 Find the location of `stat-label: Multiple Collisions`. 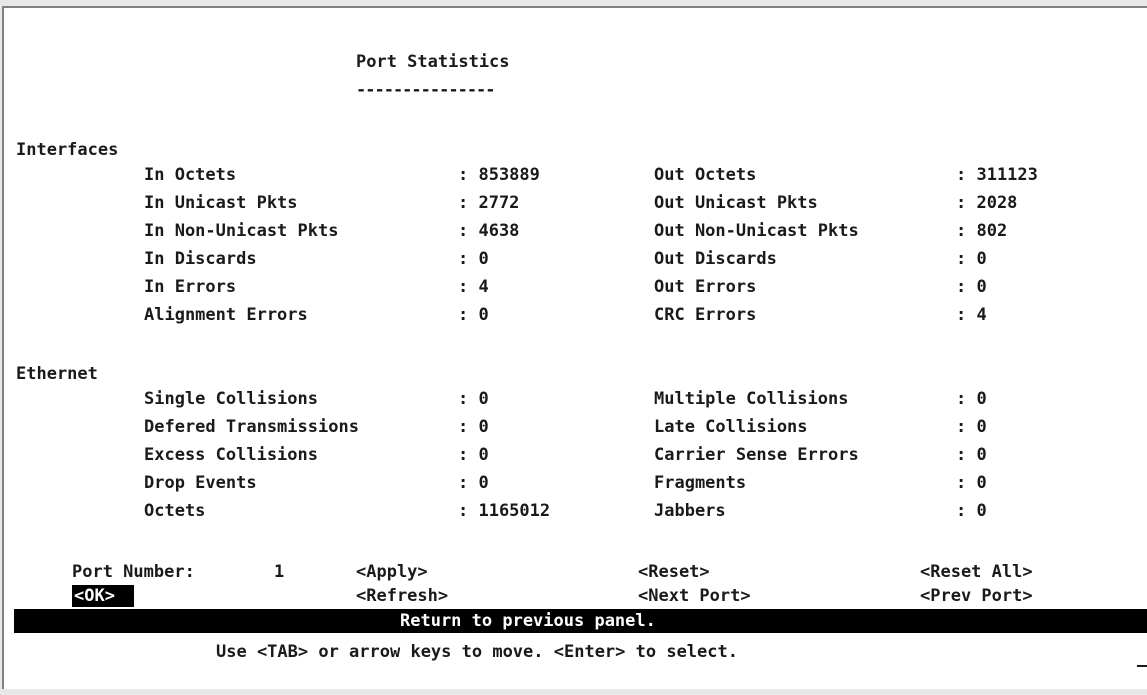

stat-label: Multiple Collisions is located at coordinates (751, 399).